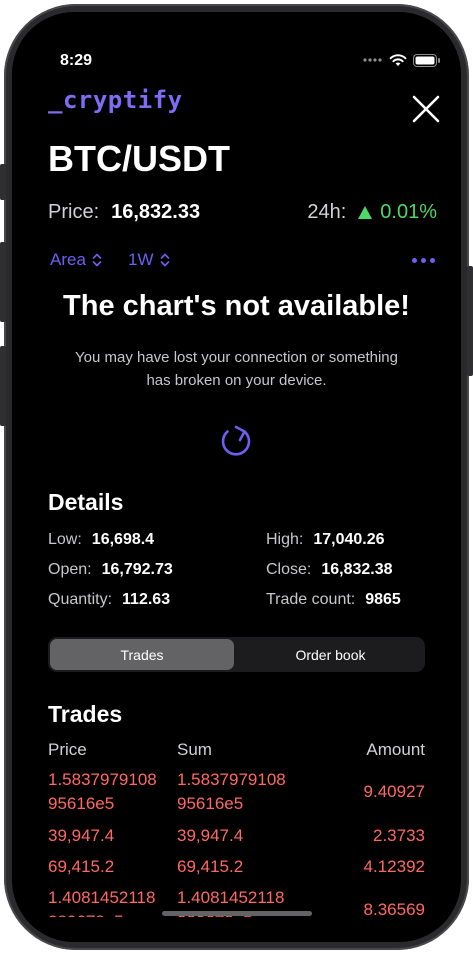 The width and height of the screenshot is (473, 954). Describe the element at coordinates (395, 749) in the screenshot. I see `column-header-amount: Amount` at that location.